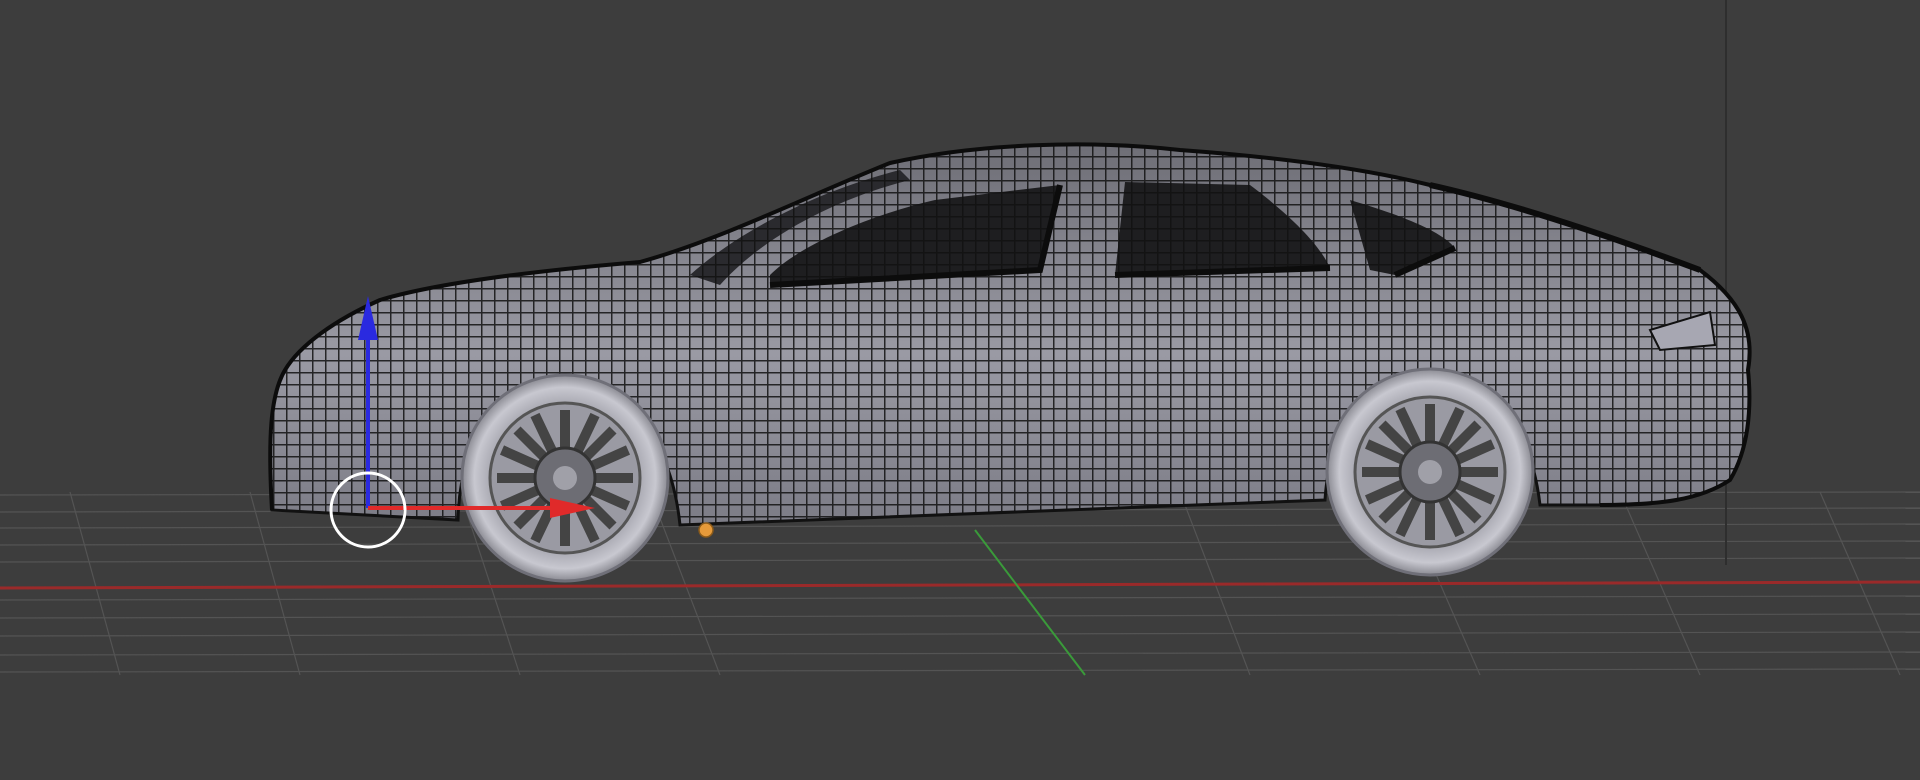 Image resolution: width=1920 pixels, height=780 pixels. I want to click on rear-wheel, so click(1430, 472).